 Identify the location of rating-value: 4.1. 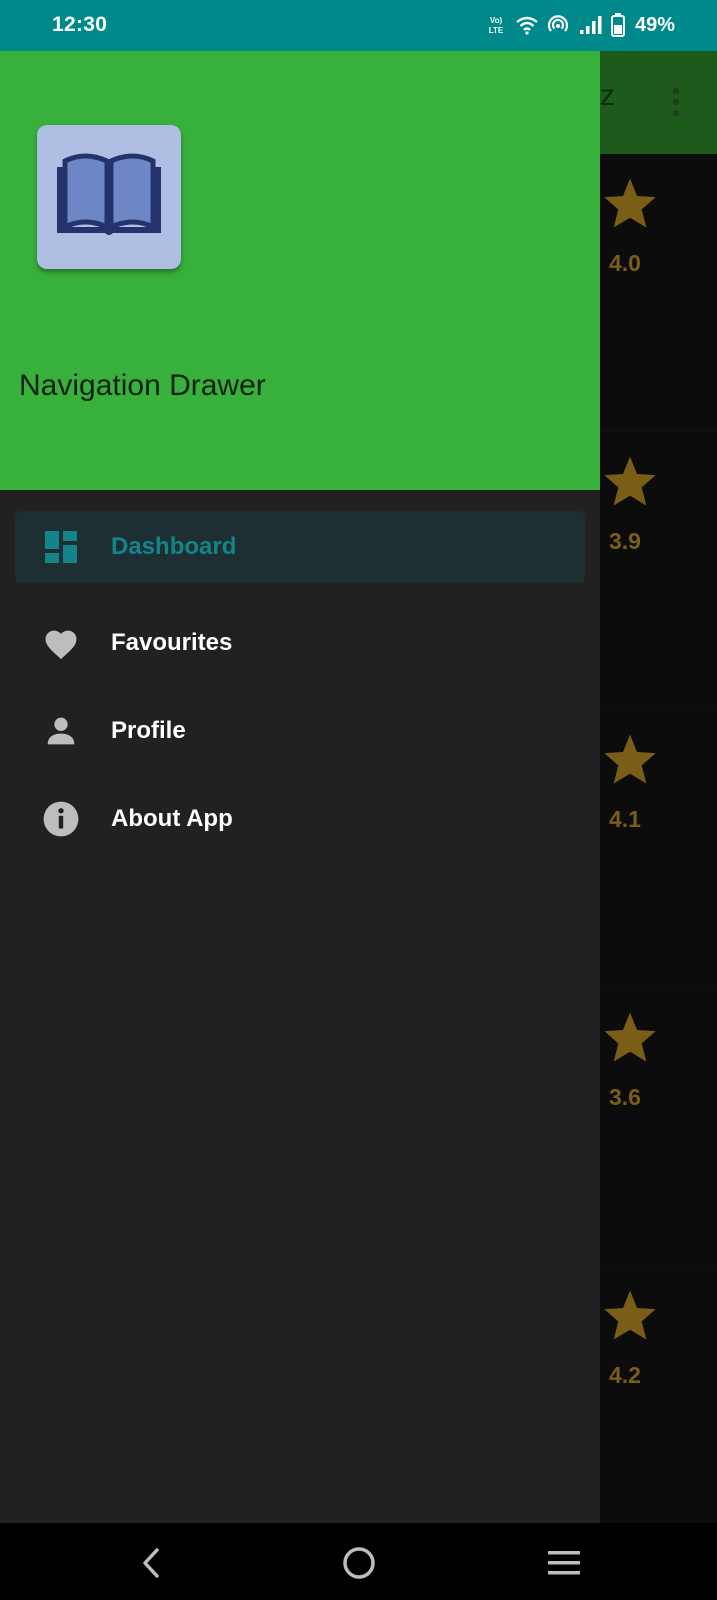
(625, 819).